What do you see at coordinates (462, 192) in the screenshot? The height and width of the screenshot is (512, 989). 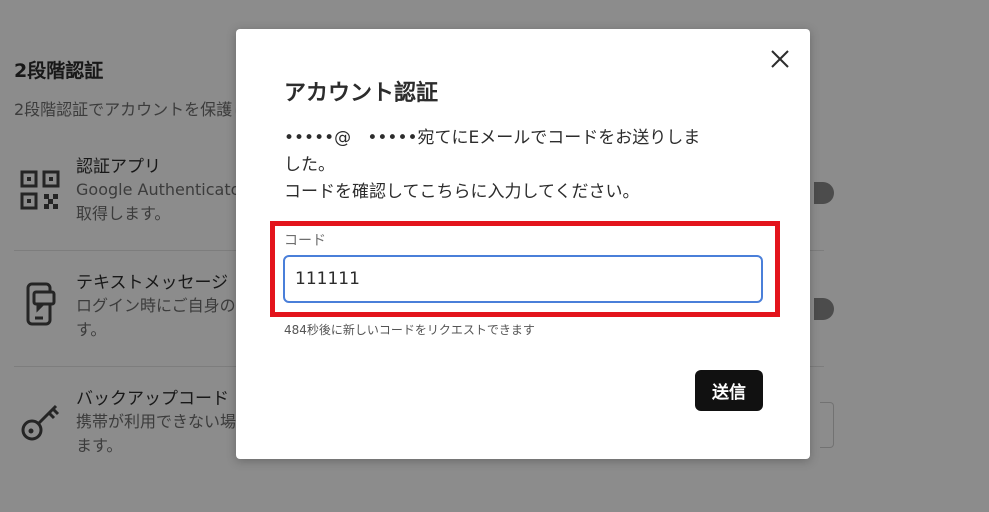 I see `message-line: コードを確認してこちらに入力してください。` at bounding box center [462, 192].